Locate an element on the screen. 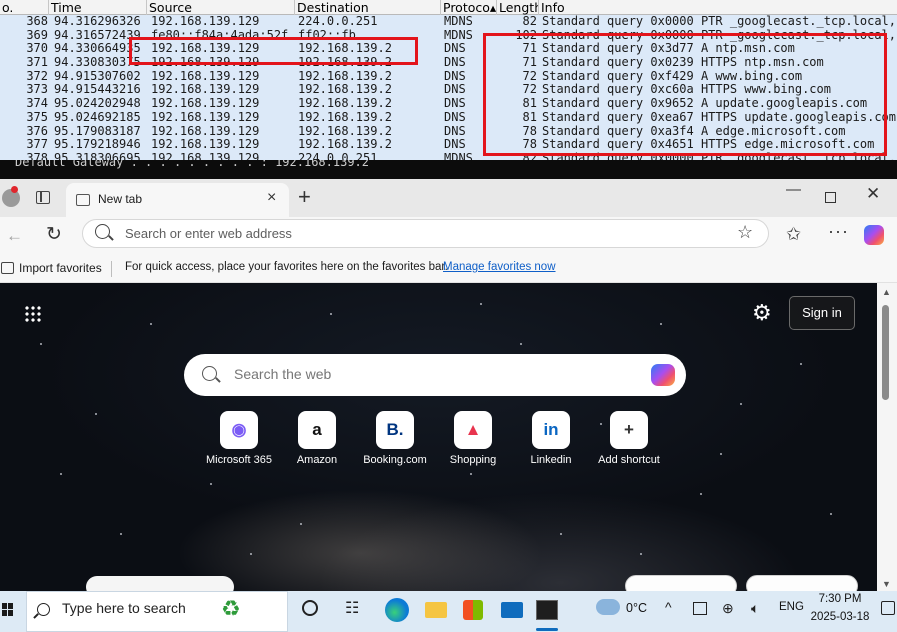 The image size is (897, 632). shortcut-icon: a is located at coordinates (317, 430).